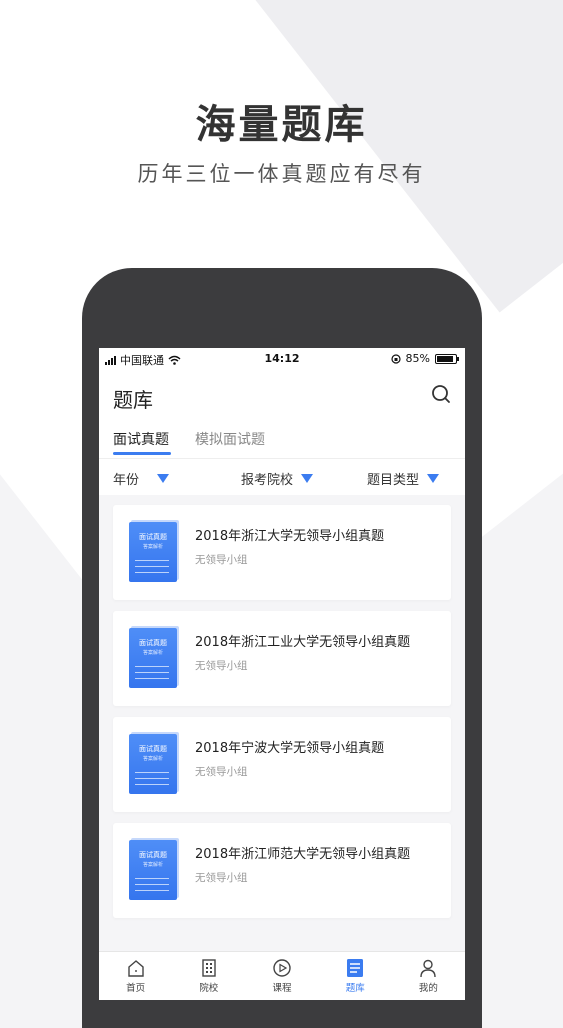 The width and height of the screenshot is (563, 1028). What do you see at coordinates (303, 854) in the screenshot?
I see `question-title: 2018年浙江师范大学无领导小组真题` at bounding box center [303, 854].